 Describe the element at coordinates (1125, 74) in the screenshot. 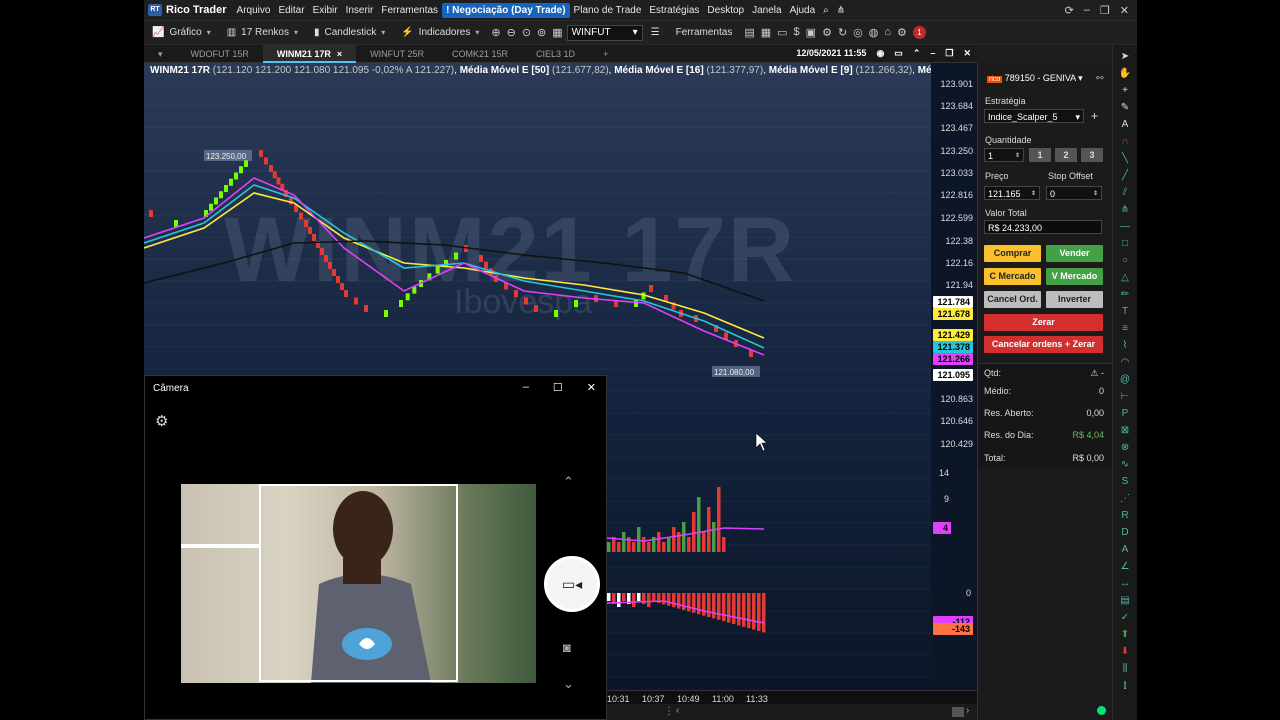

I see `hand-icon: ✋` at that location.